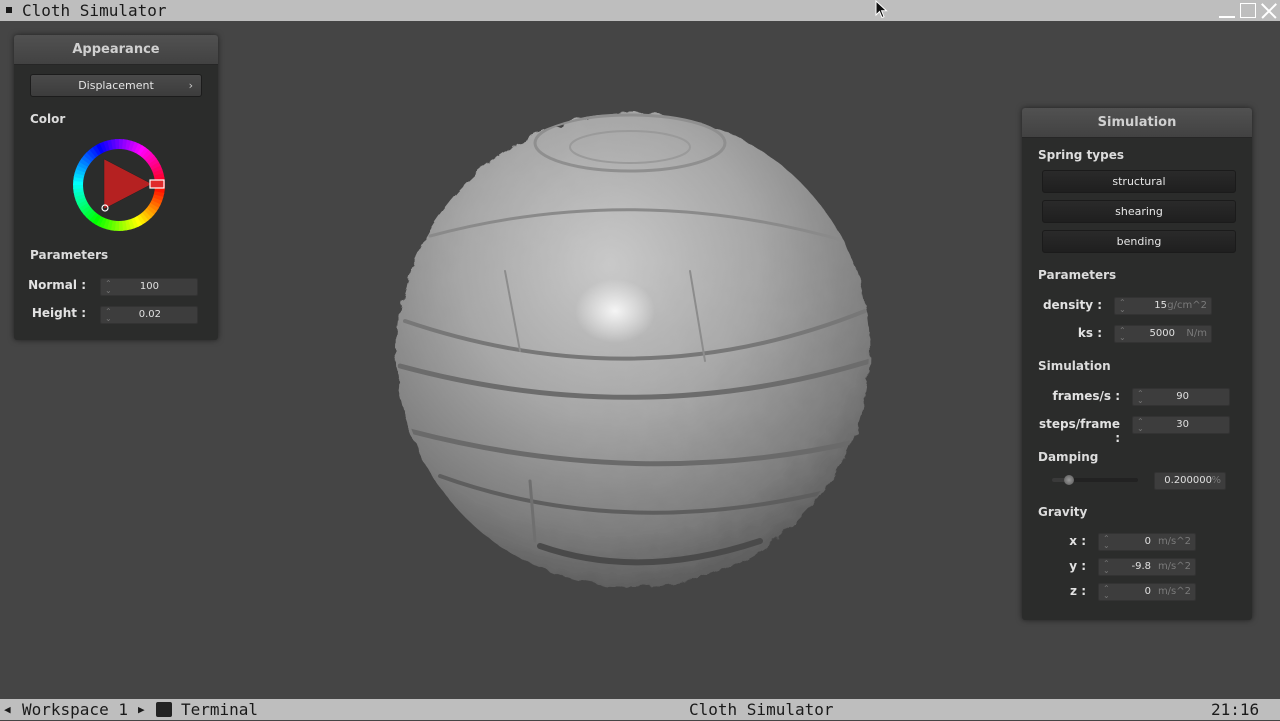 The image size is (1280, 721). I want to click on gravity-y-label: y :, so click(1077, 566).